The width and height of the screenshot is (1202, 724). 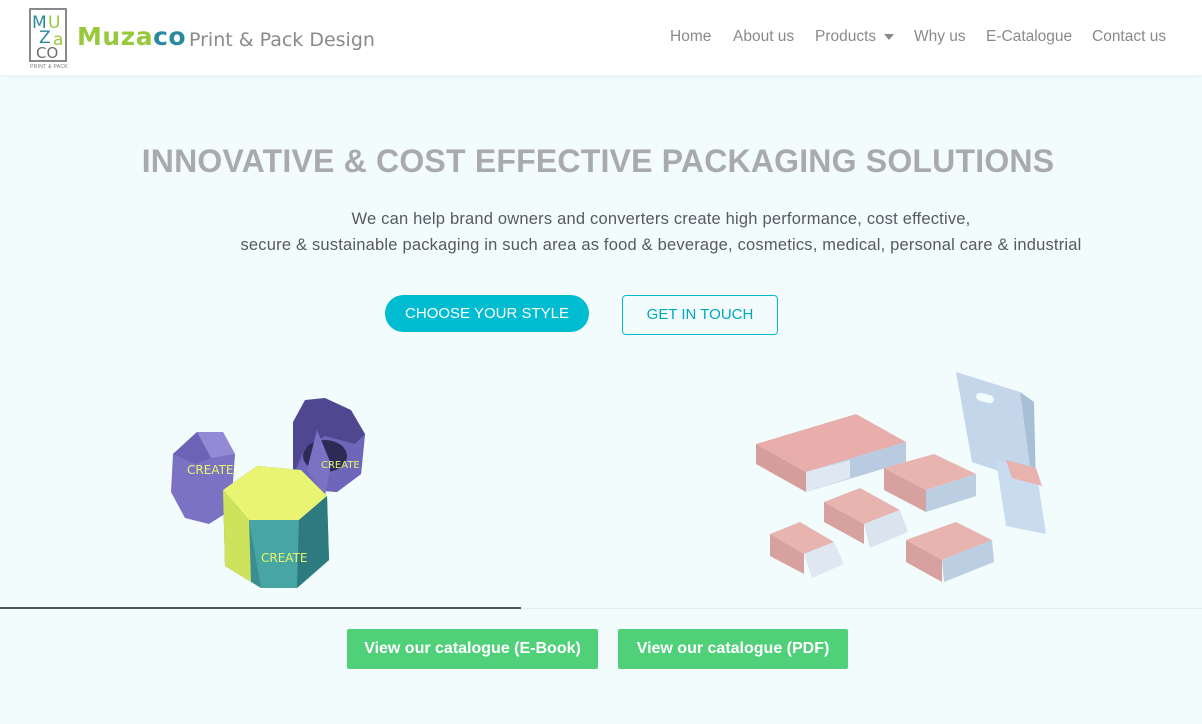 What do you see at coordinates (170, 36) in the screenshot?
I see `brand-name-part2: co` at bounding box center [170, 36].